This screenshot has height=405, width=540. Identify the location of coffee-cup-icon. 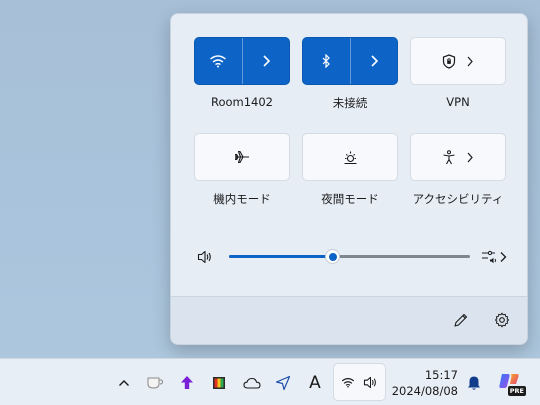
(155, 383).